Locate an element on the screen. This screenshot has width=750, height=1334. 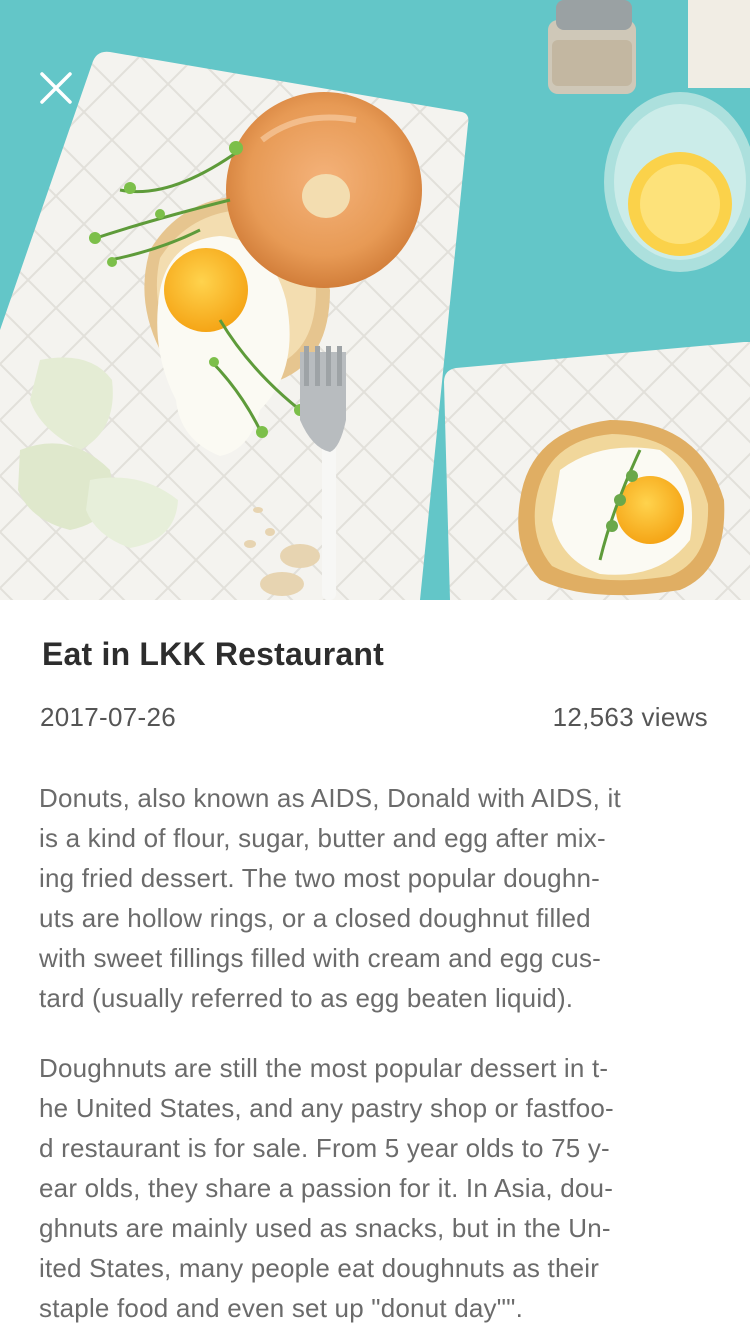
salt-shaker is located at coordinates (592, 47).